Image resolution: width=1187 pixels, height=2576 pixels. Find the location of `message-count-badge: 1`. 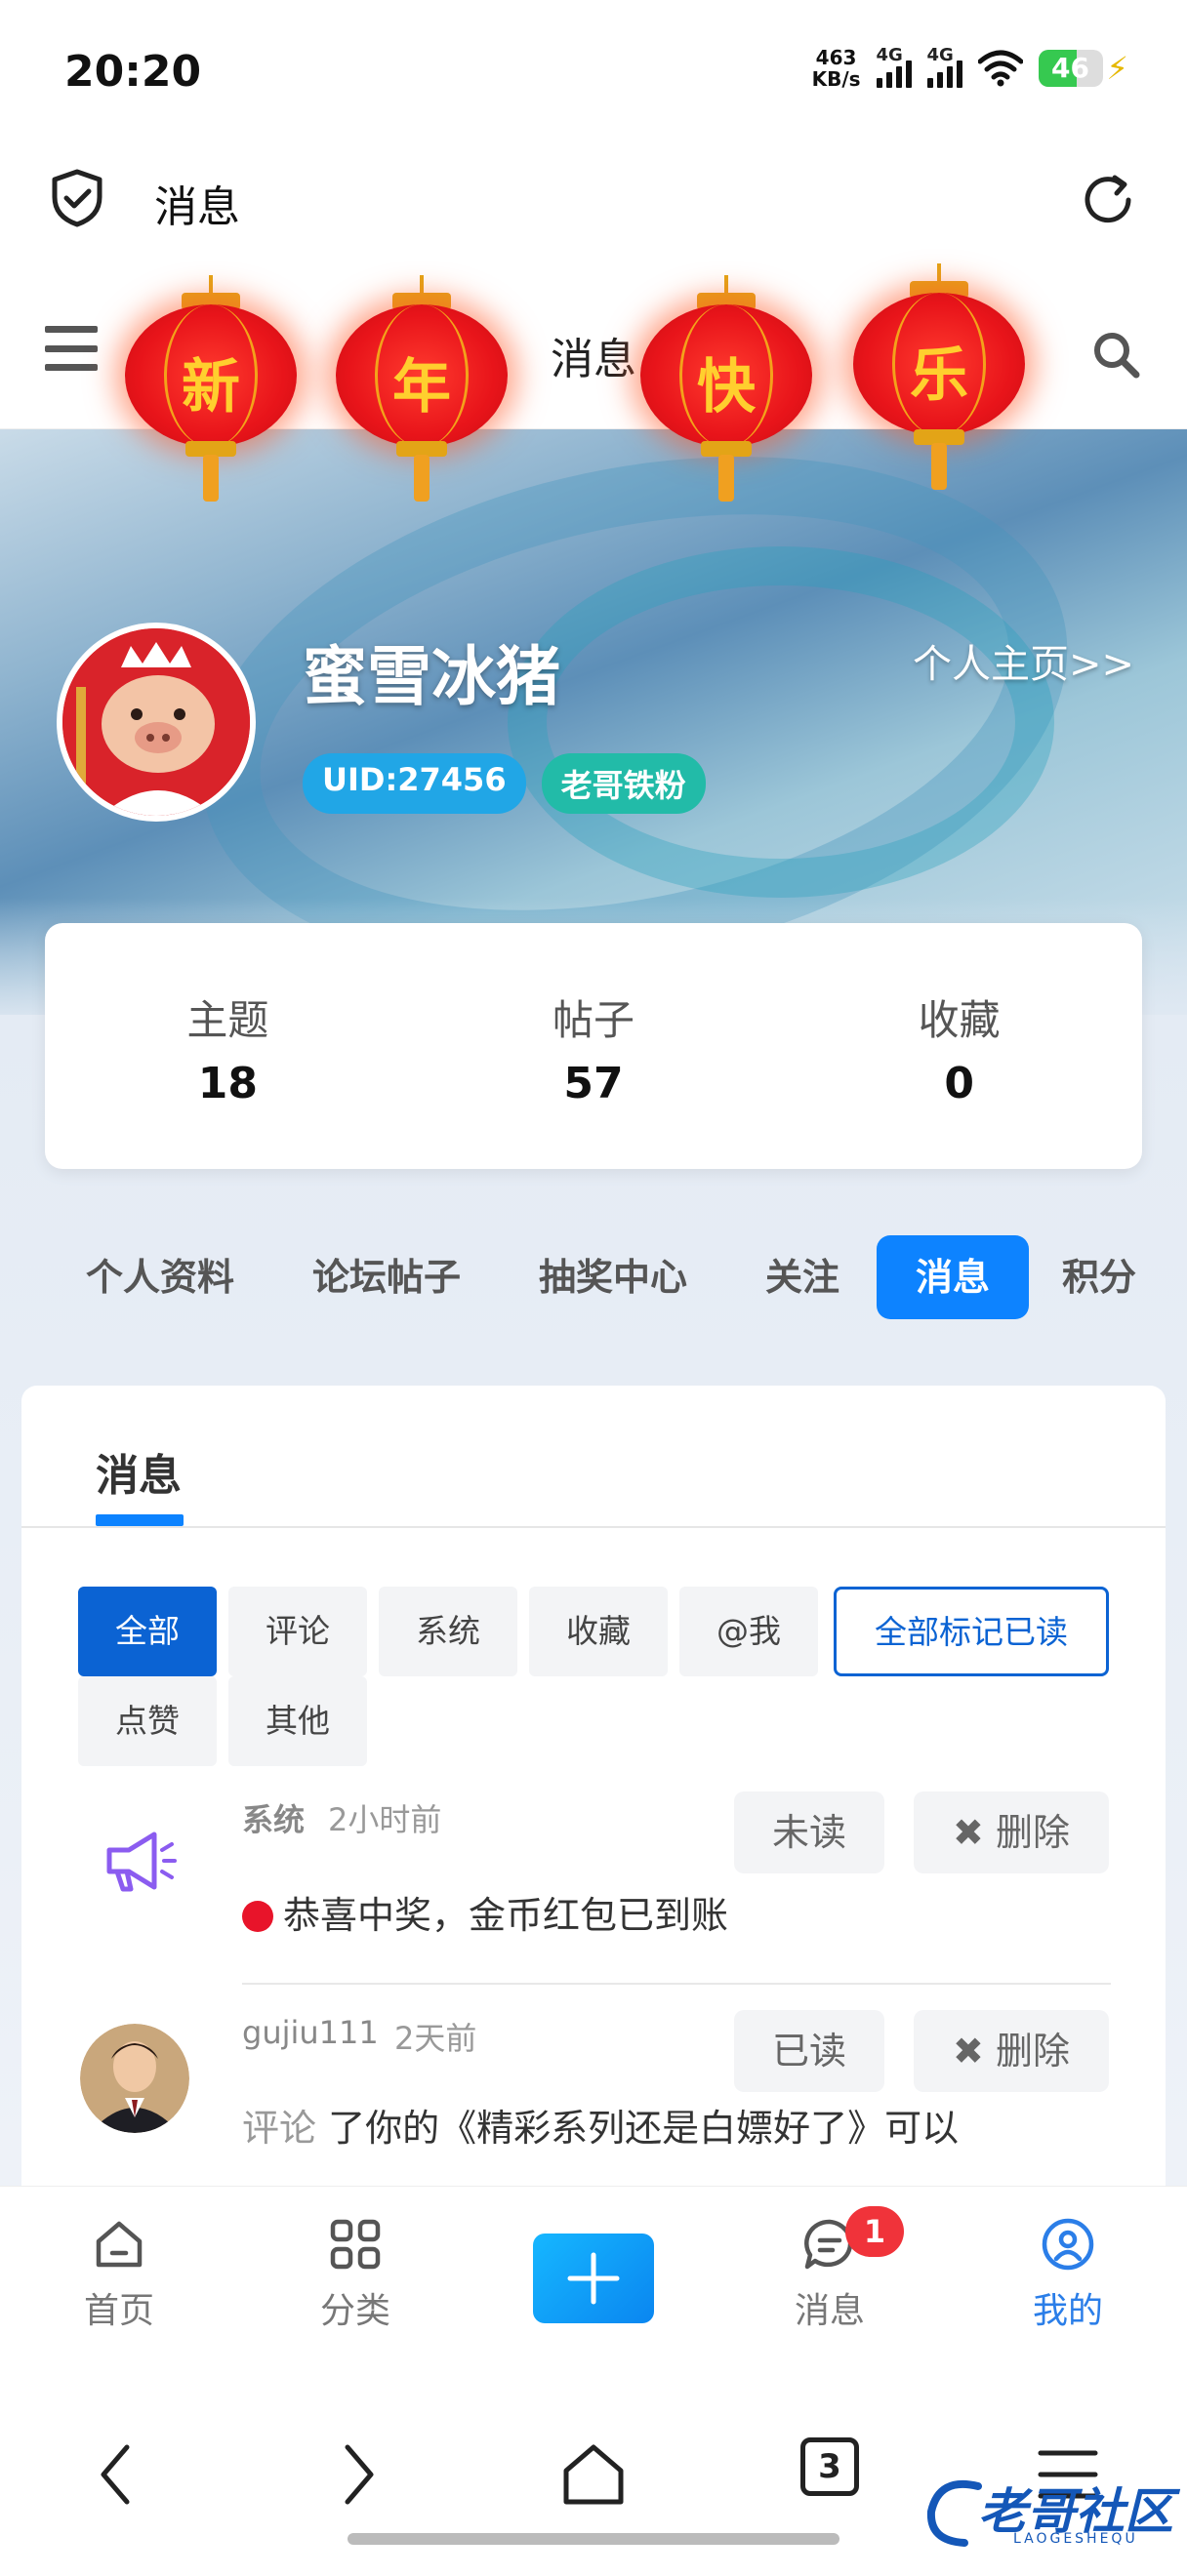

message-count-badge: 1 is located at coordinates (874, 2231).